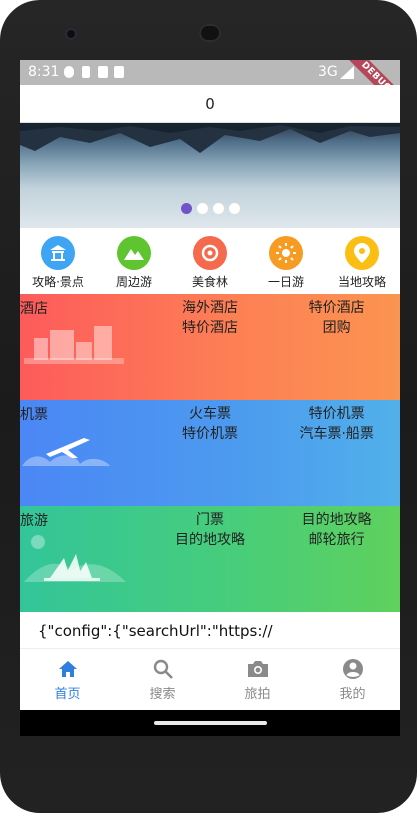 This screenshot has height=813, width=417. What do you see at coordinates (352, 679) in the screenshot?
I see `nav-tab-mine: 我的` at bounding box center [352, 679].